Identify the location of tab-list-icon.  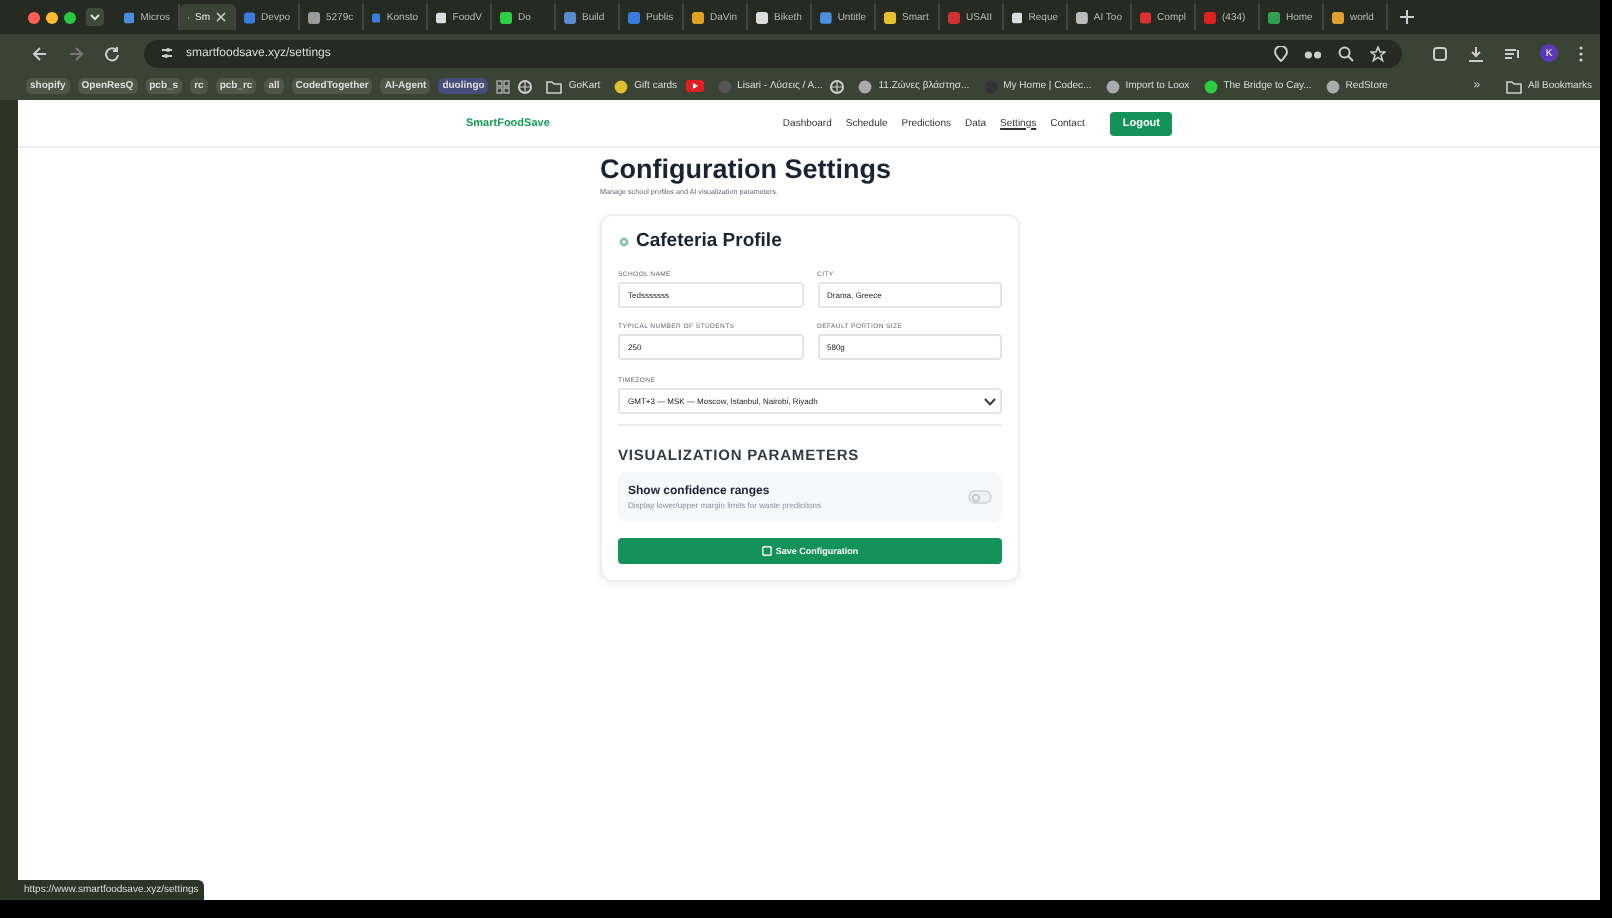
(95, 17).